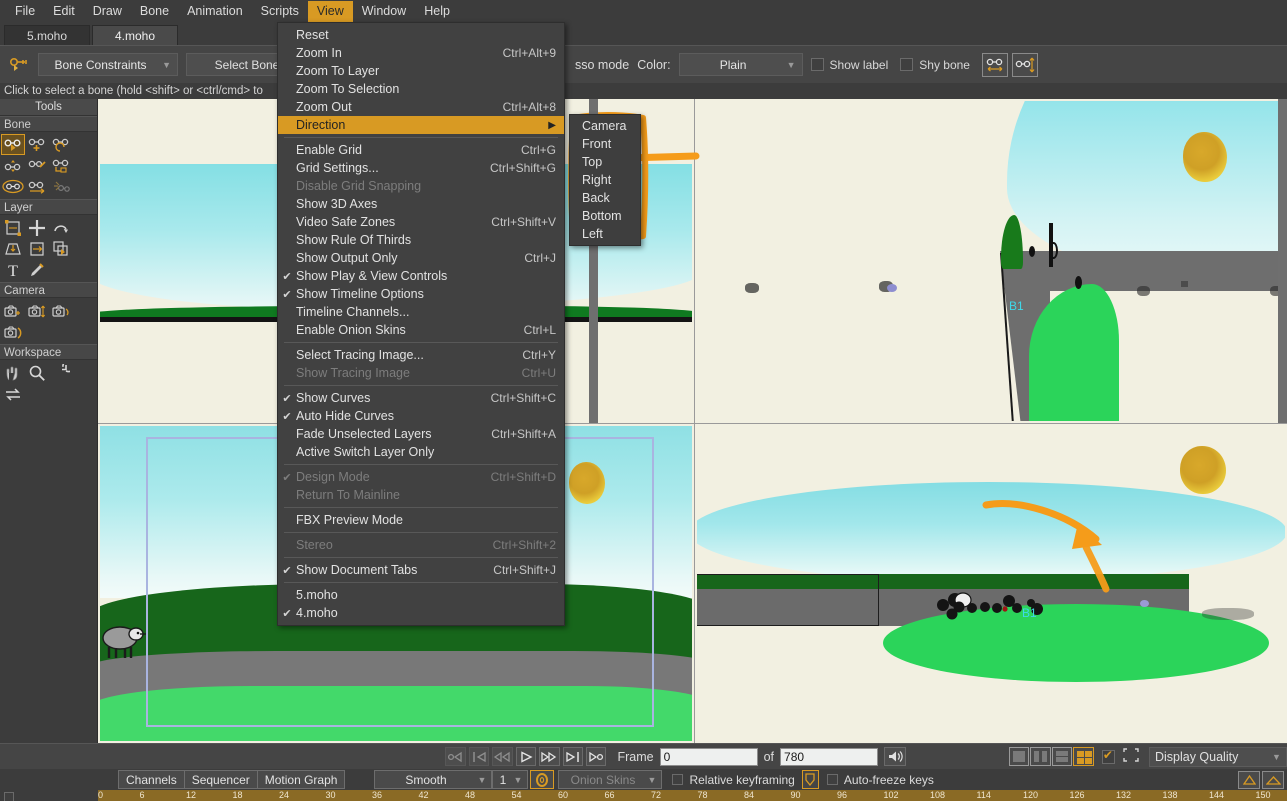 The height and width of the screenshot is (801, 1287). Describe the element at coordinates (421, 71) in the screenshot. I see `view-menu-item: Zoom To Layer` at that location.